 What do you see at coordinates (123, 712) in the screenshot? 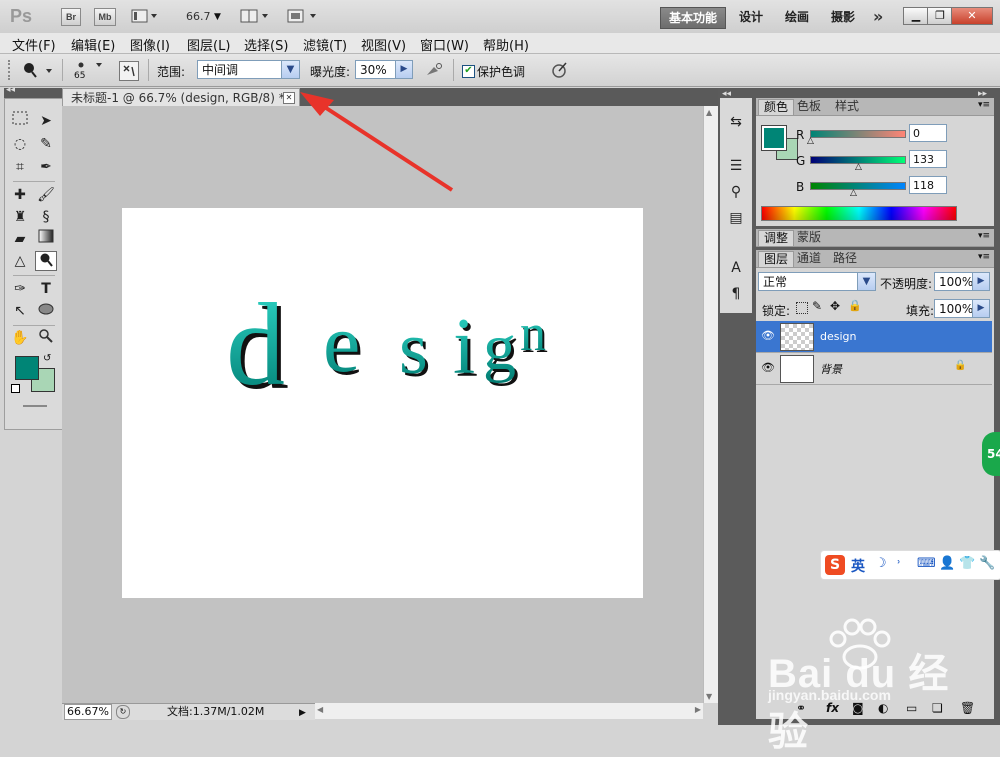
I see `status-info-icon: ↻` at bounding box center [123, 712].